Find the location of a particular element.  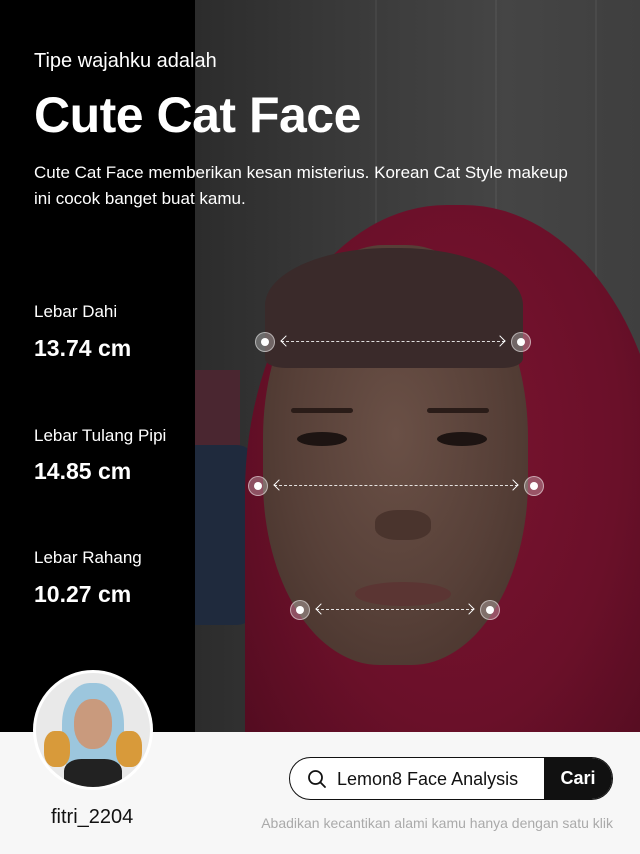

metric-label-jaw: Lebar Rahang is located at coordinates (88, 557).